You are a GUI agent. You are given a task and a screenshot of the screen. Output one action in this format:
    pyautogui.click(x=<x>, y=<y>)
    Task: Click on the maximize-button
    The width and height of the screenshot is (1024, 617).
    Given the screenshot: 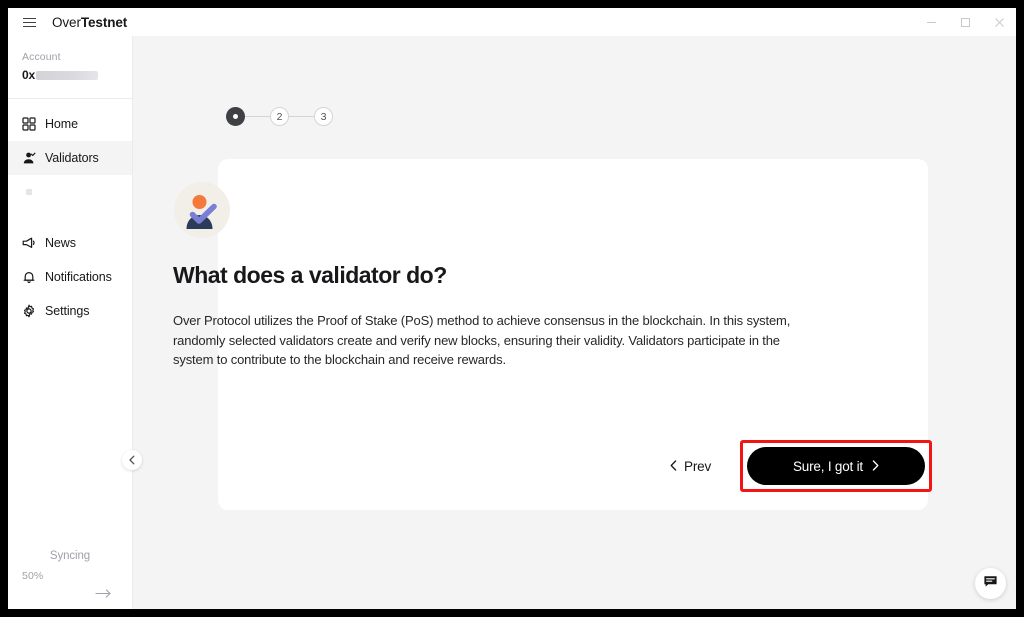 What is the action you would take?
    pyautogui.click(x=965, y=22)
    